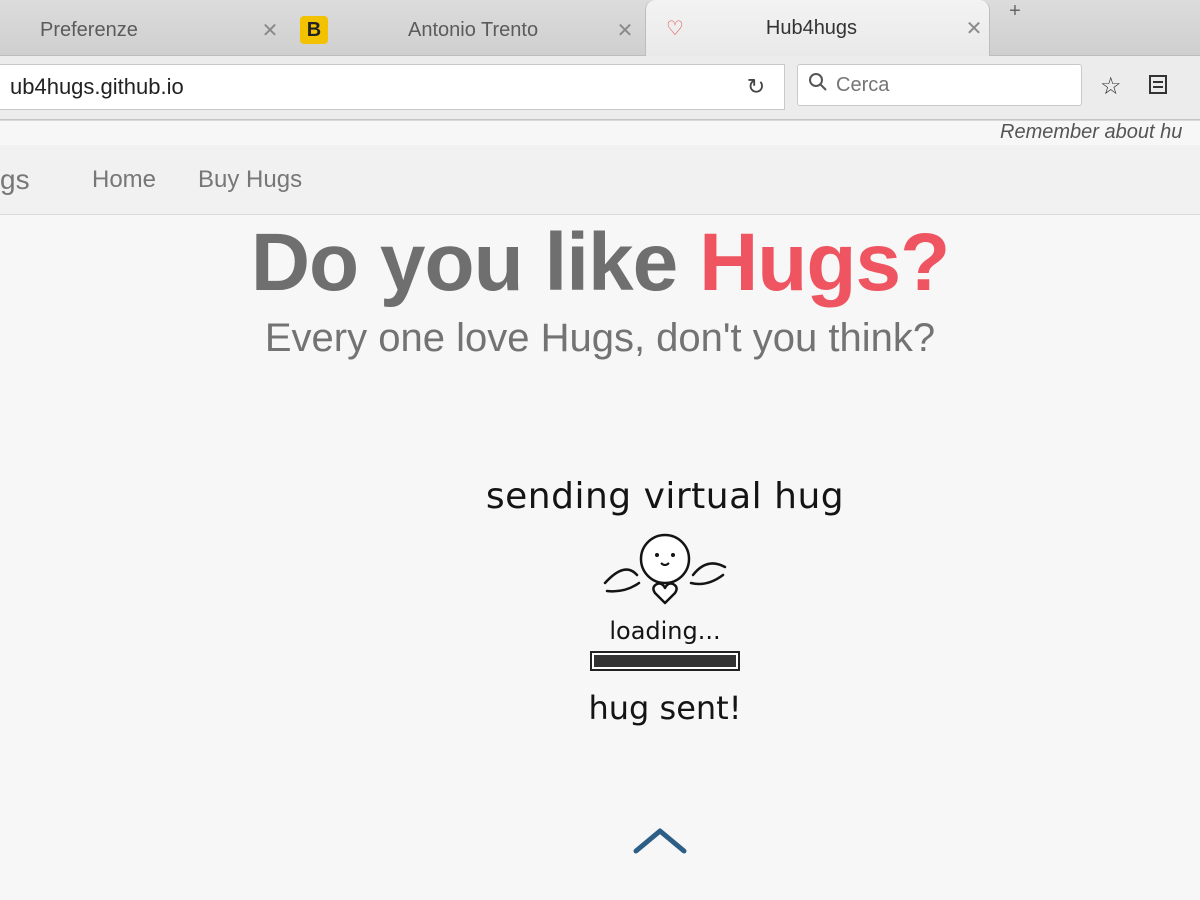 This screenshot has height=900, width=1200. What do you see at coordinates (665, 571) in the screenshot?
I see `hug-character-icon` at bounding box center [665, 571].